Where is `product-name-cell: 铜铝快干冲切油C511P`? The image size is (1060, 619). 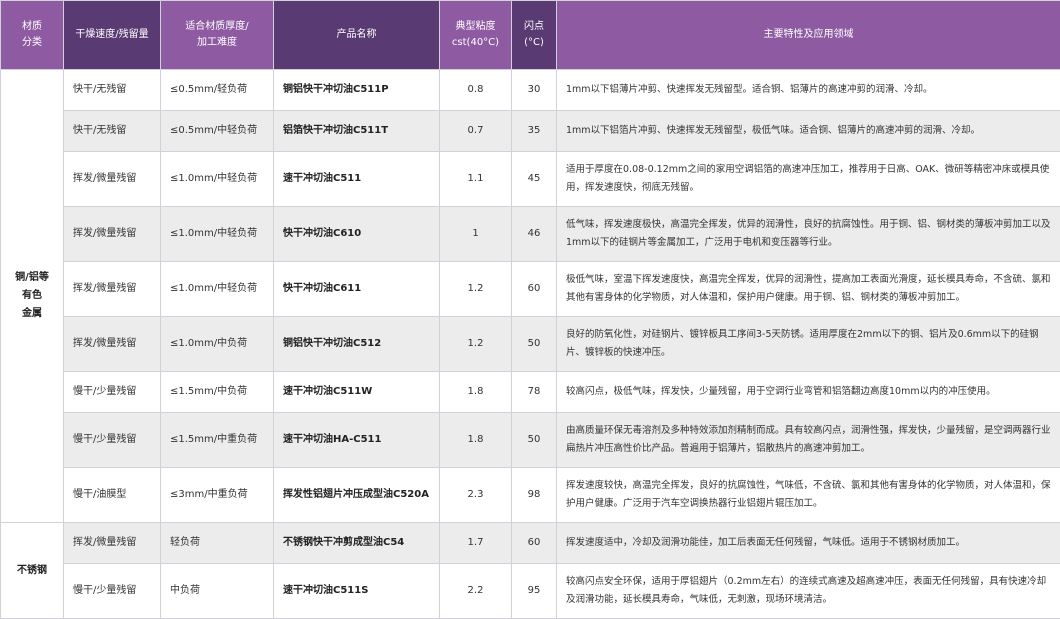
product-name-cell: 铜铝快干冲切油C511P is located at coordinates (357, 90).